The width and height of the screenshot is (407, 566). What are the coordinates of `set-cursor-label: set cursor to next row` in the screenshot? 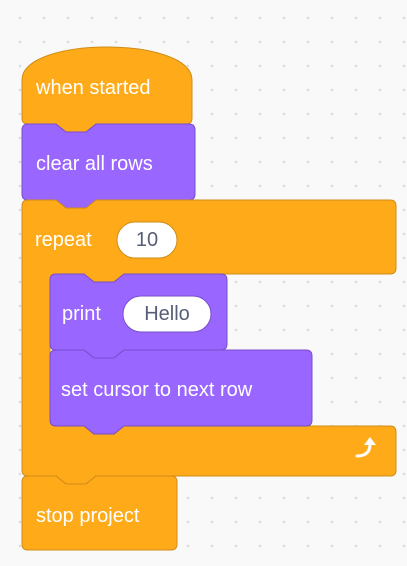 It's located at (157, 390).